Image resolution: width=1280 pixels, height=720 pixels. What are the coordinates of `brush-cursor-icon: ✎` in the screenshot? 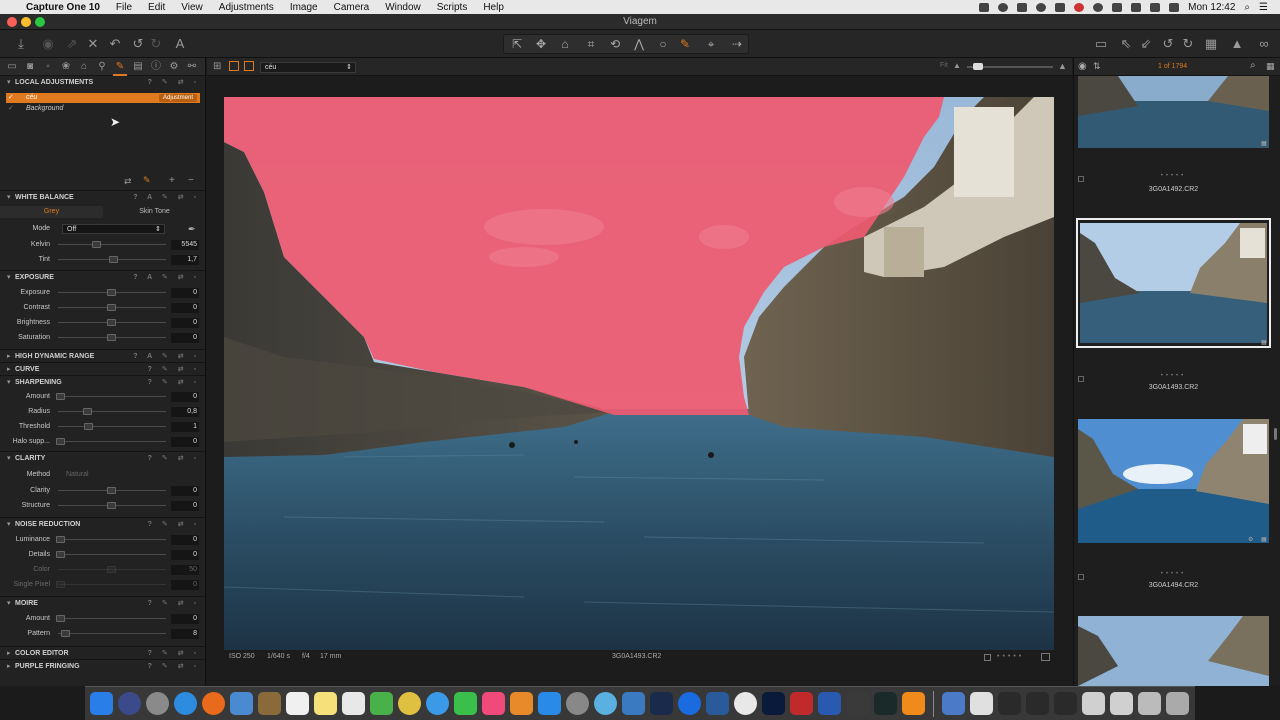 It's located at (685, 44).